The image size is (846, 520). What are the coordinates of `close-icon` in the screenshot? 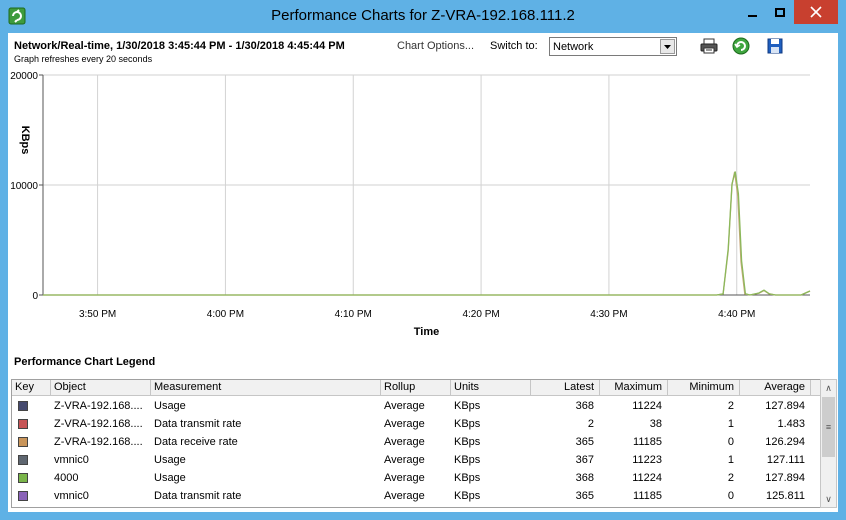 It's located at (816, 12).